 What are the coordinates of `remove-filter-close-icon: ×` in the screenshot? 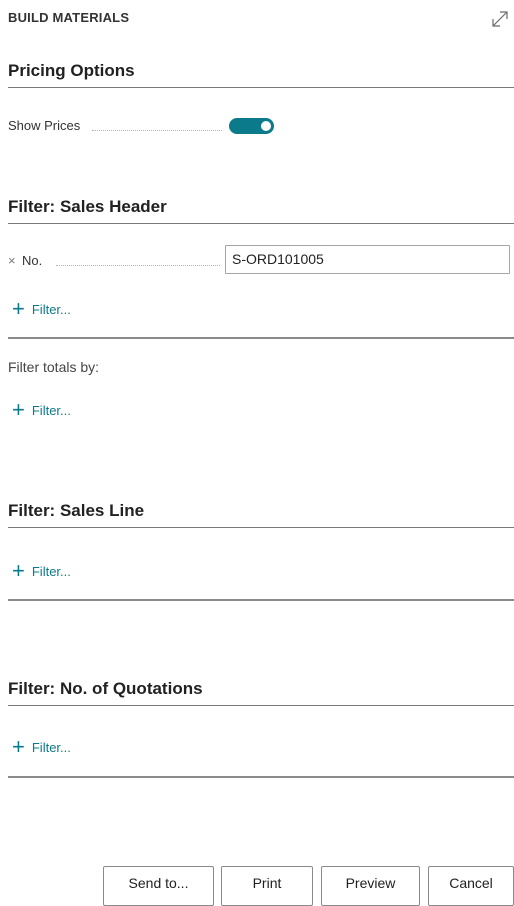 It's located at (12, 260).